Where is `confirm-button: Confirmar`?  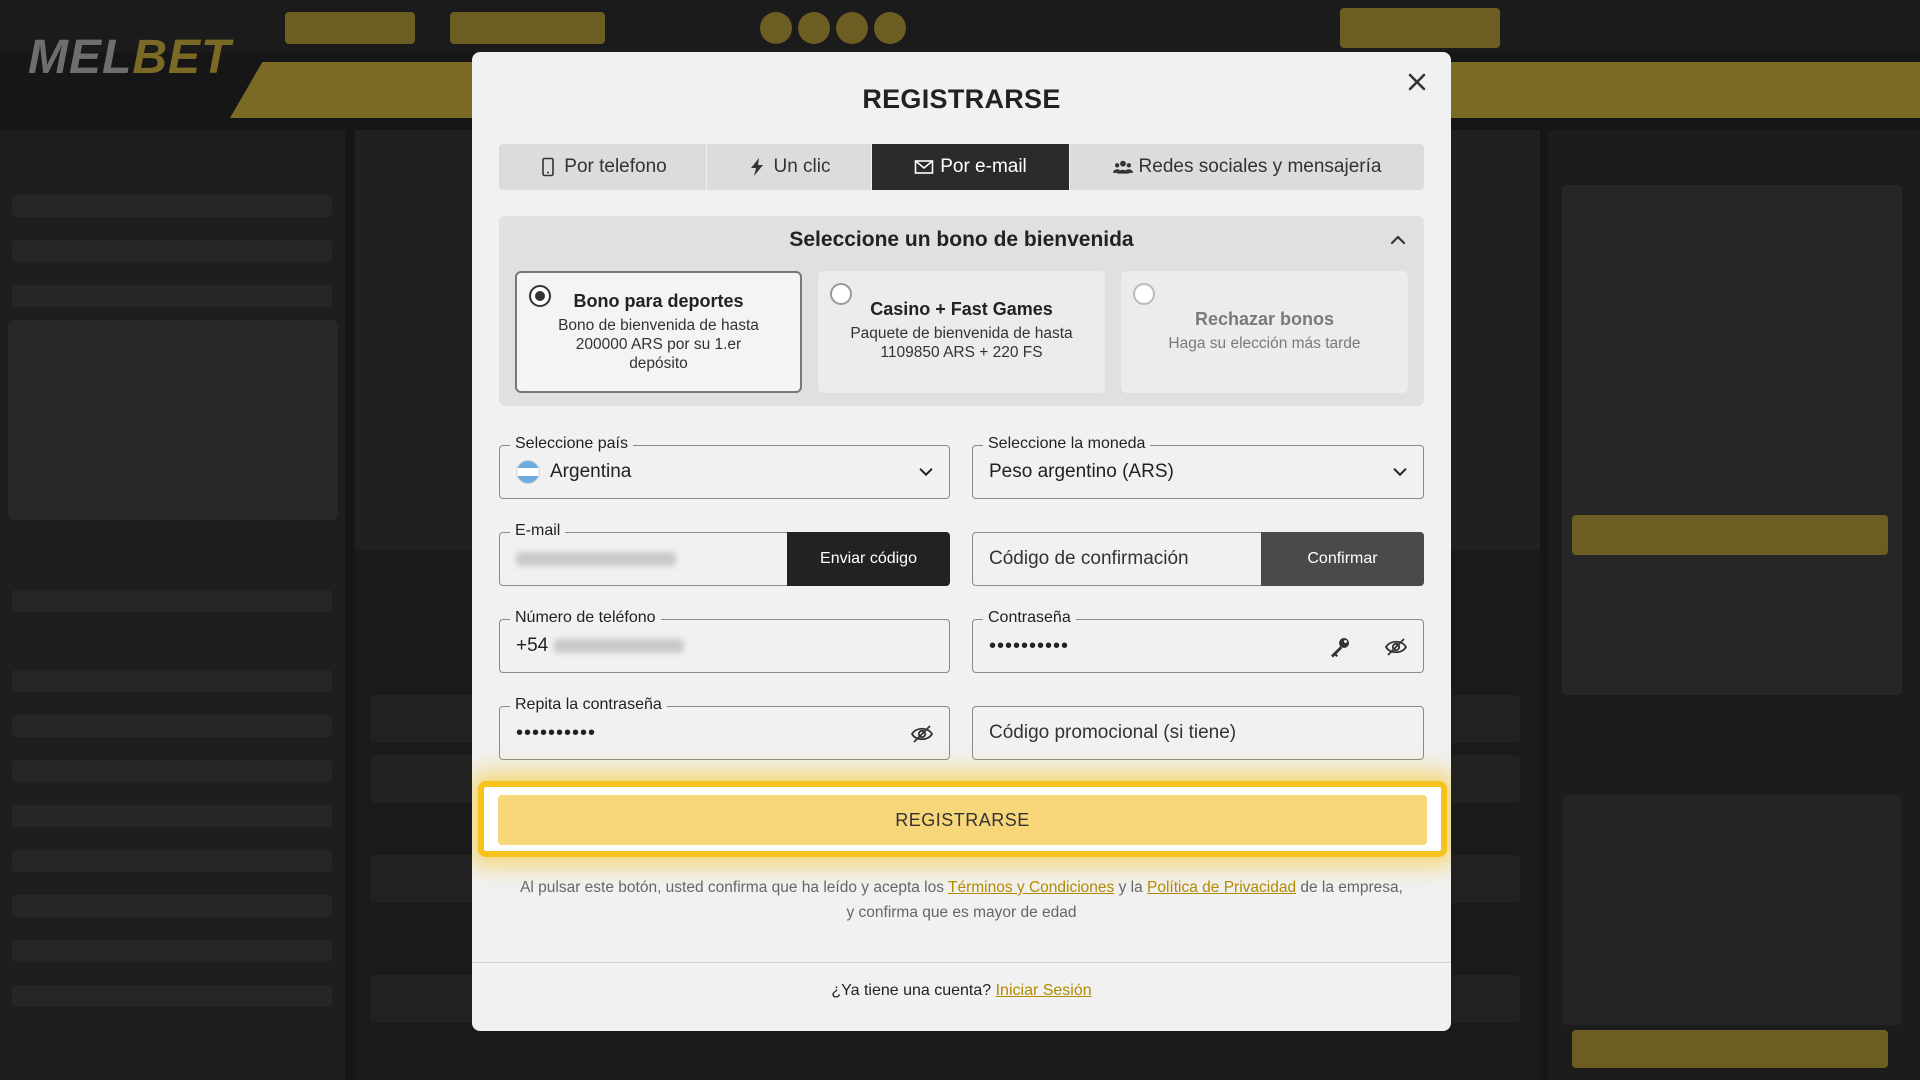 confirm-button: Confirmar is located at coordinates (1342, 559).